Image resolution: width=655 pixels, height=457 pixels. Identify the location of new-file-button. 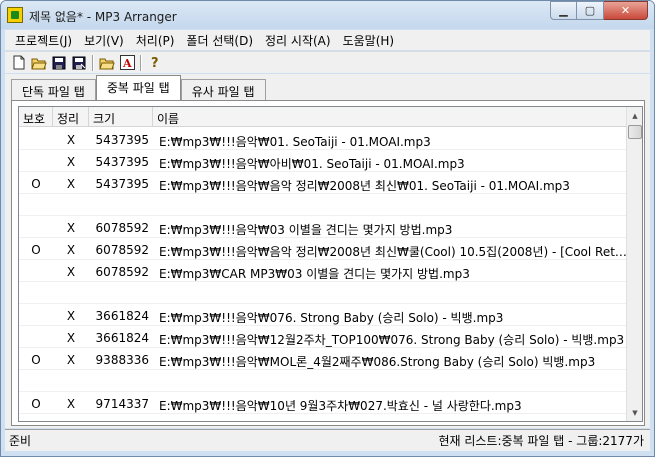
(19, 62).